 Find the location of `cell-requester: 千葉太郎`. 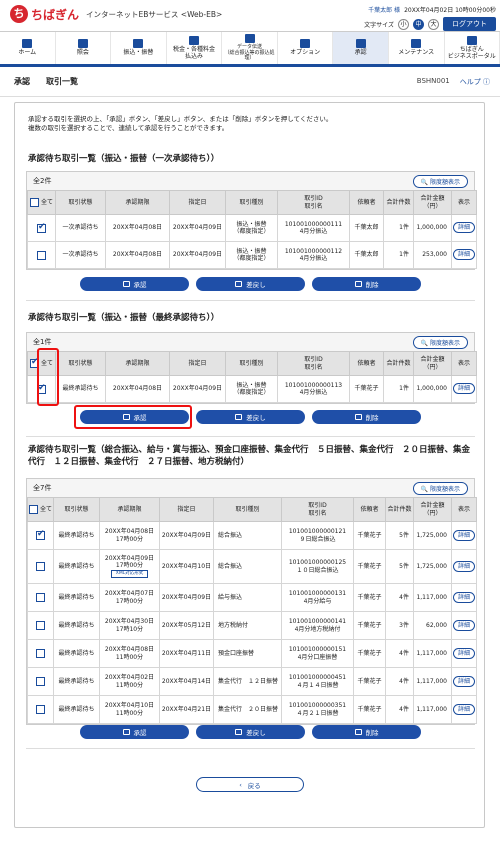

cell-requester: 千葉太郎 is located at coordinates (366, 228).